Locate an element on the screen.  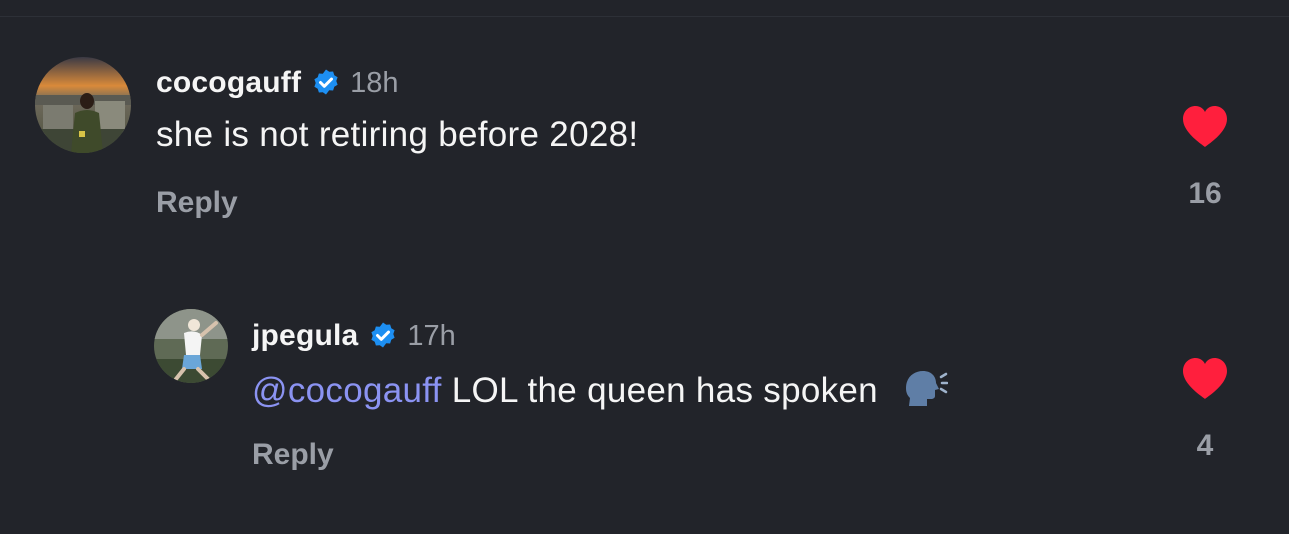
top-divider is located at coordinates (644, 16).